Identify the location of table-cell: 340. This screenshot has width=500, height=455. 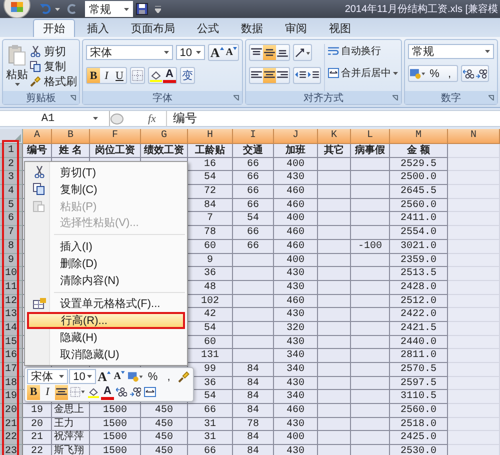
(296, 370).